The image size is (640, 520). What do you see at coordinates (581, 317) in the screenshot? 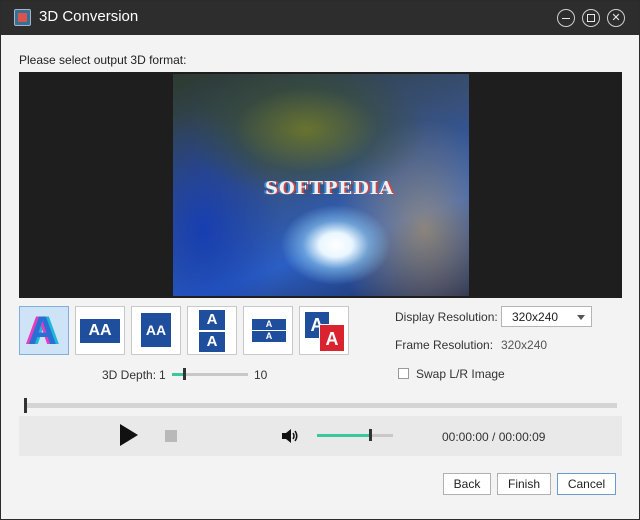
I see `chevron-down-icon` at bounding box center [581, 317].